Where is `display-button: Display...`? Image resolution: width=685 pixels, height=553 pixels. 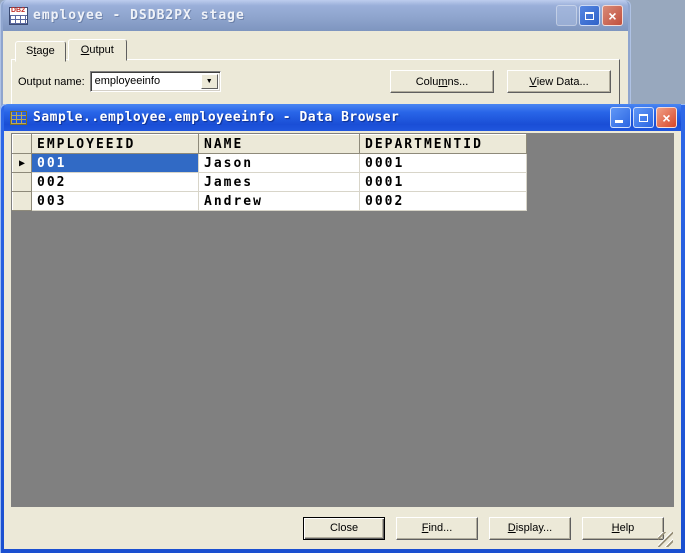 display-button: Display... is located at coordinates (530, 528).